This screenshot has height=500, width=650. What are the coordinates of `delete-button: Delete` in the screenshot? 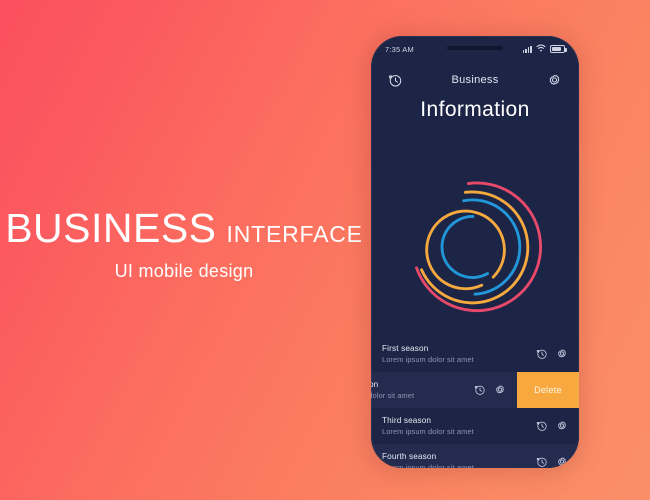 It's located at (548, 390).